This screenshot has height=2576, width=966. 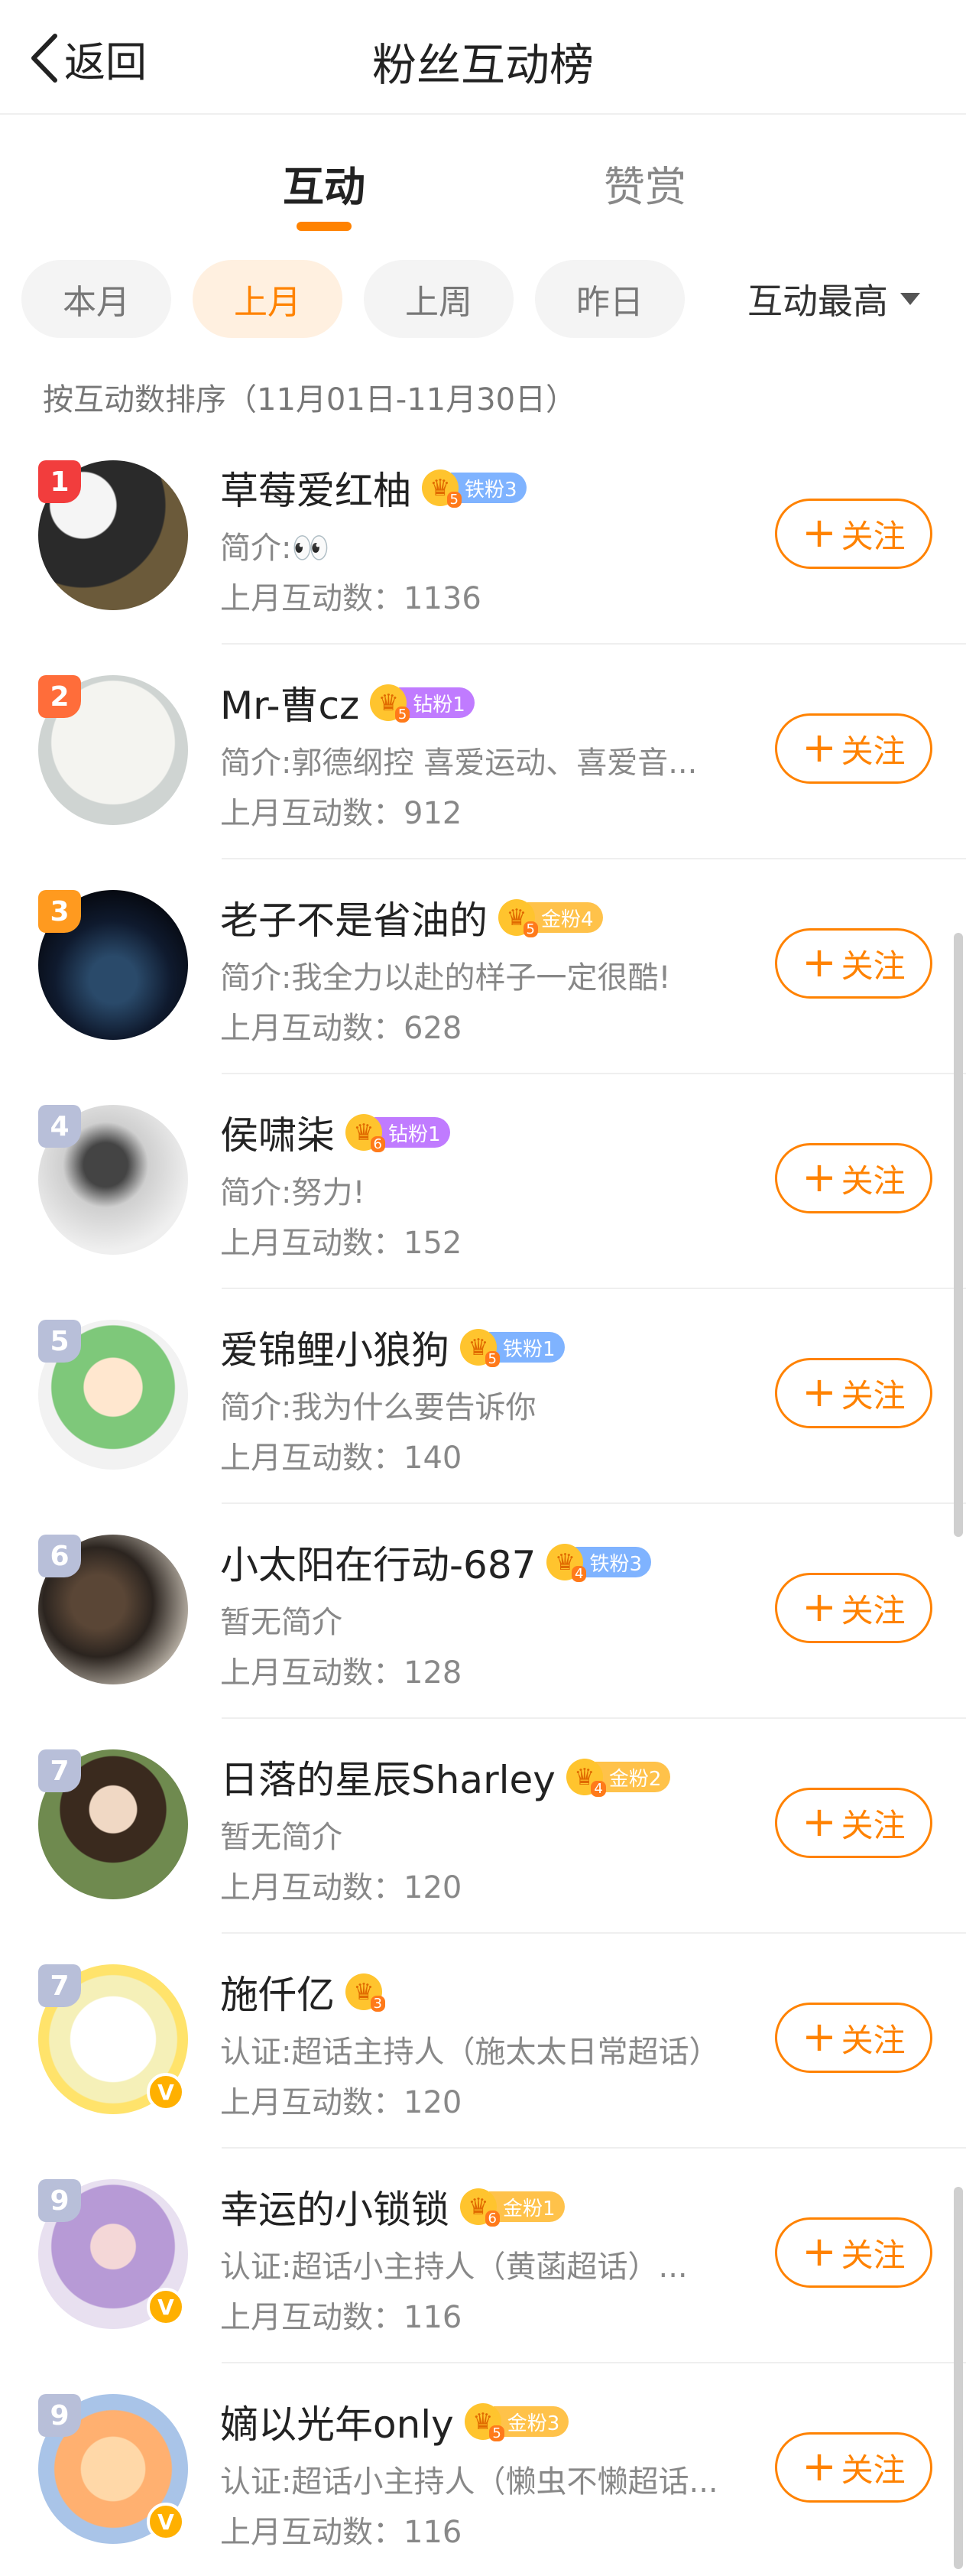 I want to click on top-nav-bar: 返回 粉丝互动榜, so click(x=483, y=58).